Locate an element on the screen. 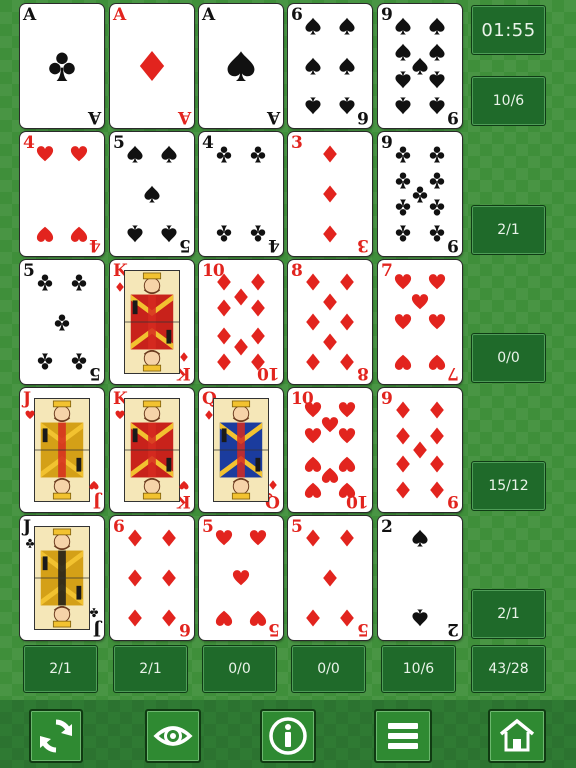  card-r3-c3: 10 10 is located at coordinates (241, 322).